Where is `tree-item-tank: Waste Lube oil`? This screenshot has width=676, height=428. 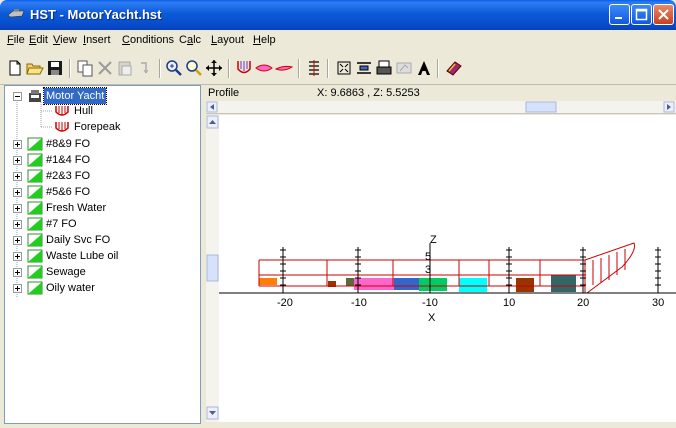
tree-item-tank: Waste Lube oil is located at coordinates (102, 256).